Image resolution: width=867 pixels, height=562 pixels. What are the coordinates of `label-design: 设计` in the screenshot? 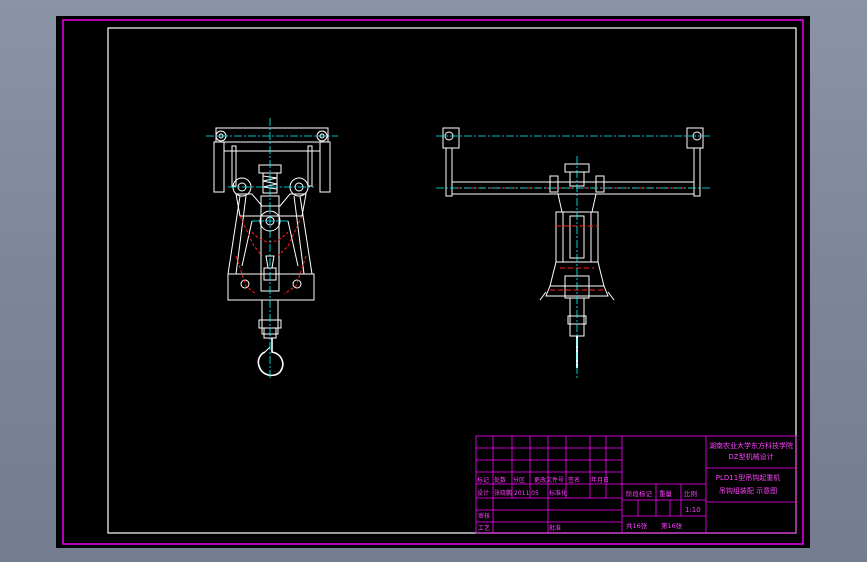 It's located at (483, 493).